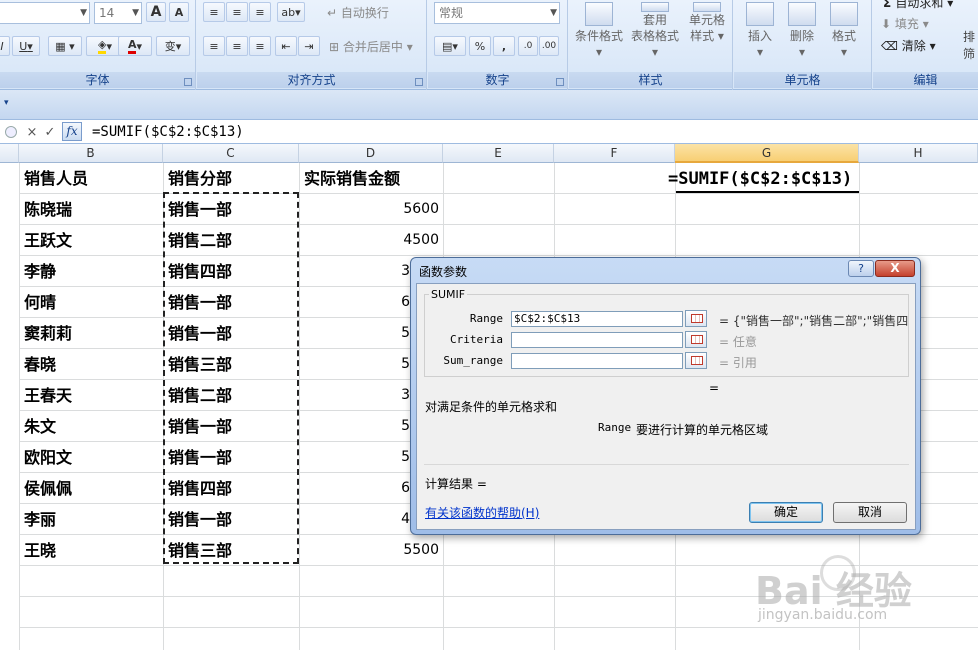 The width and height of the screenshot is (978, 650). Describe the element at coordinates (786, 512) in the screenshot. I see `ok-button: 确定` at that location.